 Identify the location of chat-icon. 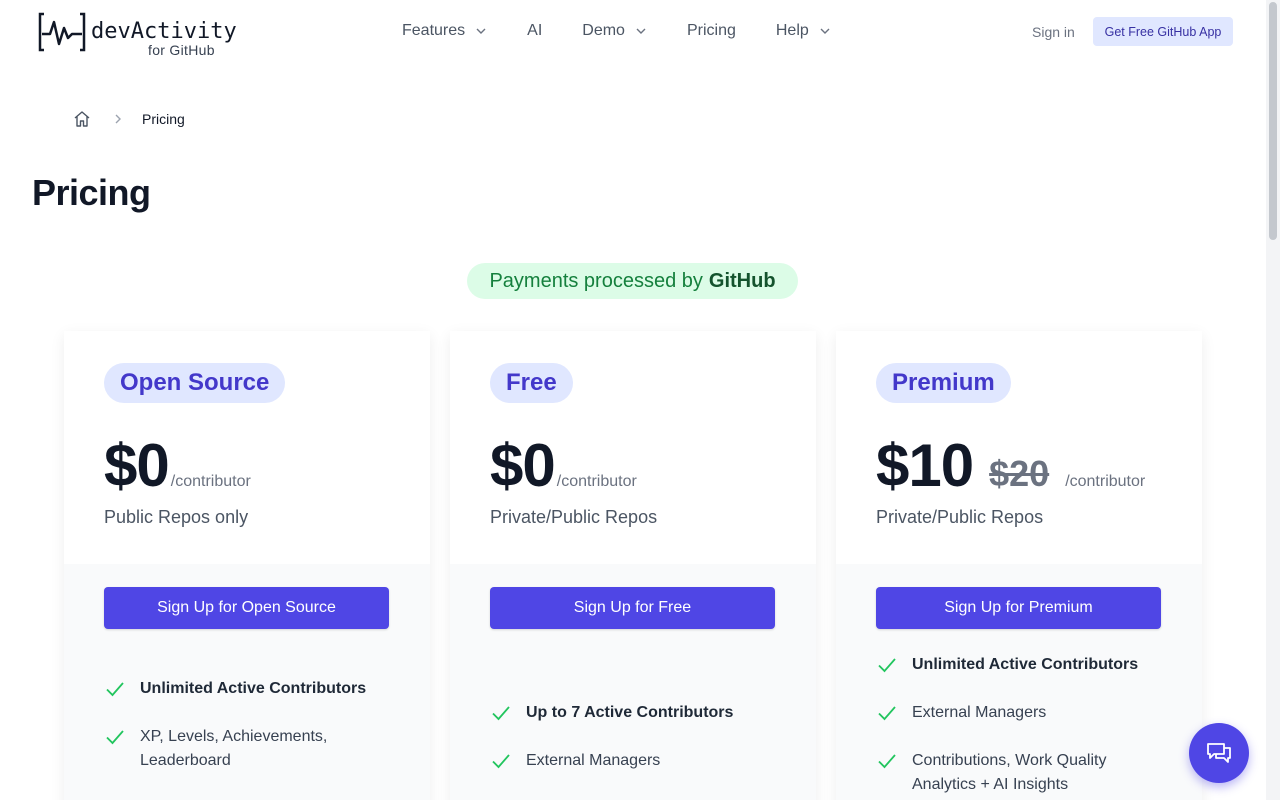
(1219, 753).